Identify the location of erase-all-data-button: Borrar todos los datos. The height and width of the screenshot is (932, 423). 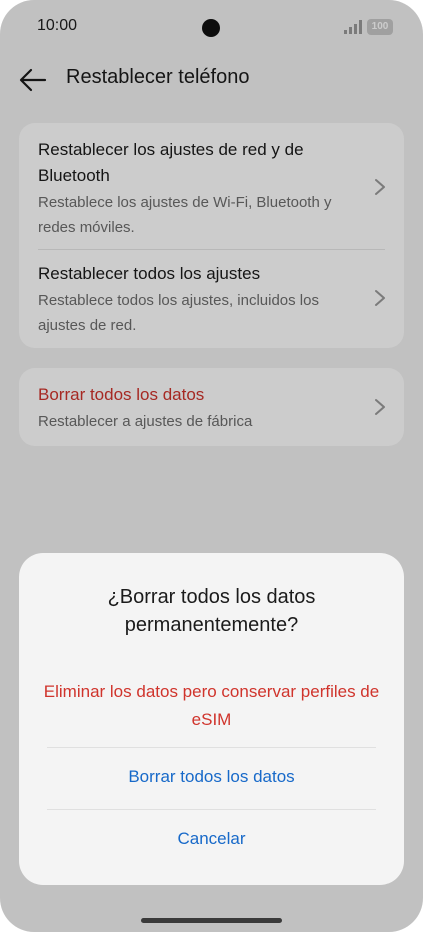
(211, 777).